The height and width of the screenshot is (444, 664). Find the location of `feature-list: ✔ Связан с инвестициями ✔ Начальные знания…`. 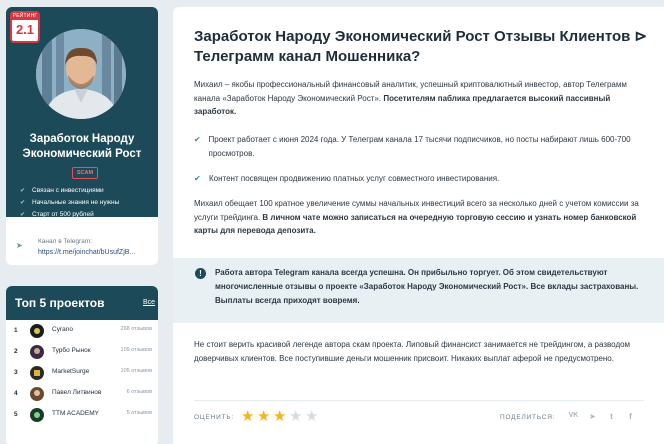

feature-list: ✔ Связан с инвестициями ✔ Начальные знания… is located at coordinates (69, 203).